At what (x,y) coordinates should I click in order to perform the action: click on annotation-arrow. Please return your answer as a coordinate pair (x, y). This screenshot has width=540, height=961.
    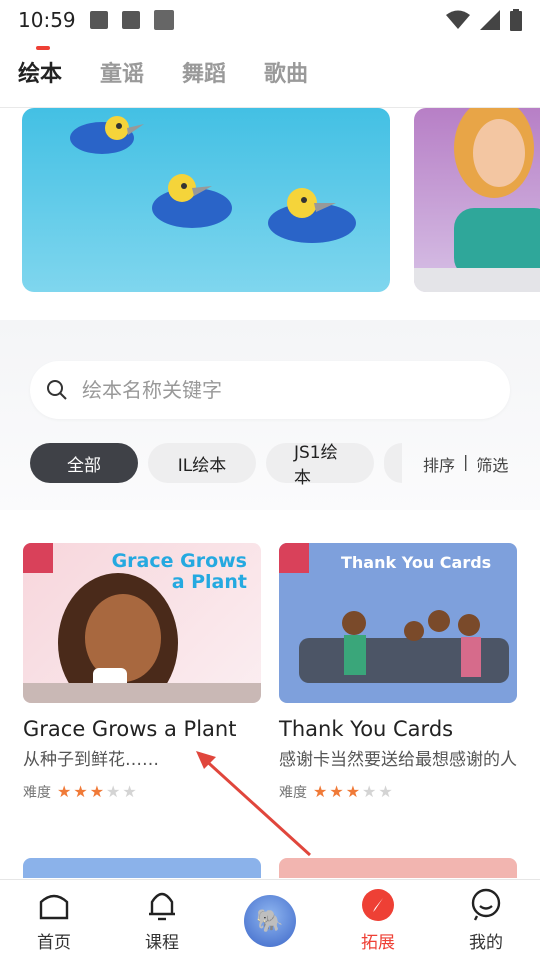
    Looking at the image, I should click on (254, 804).